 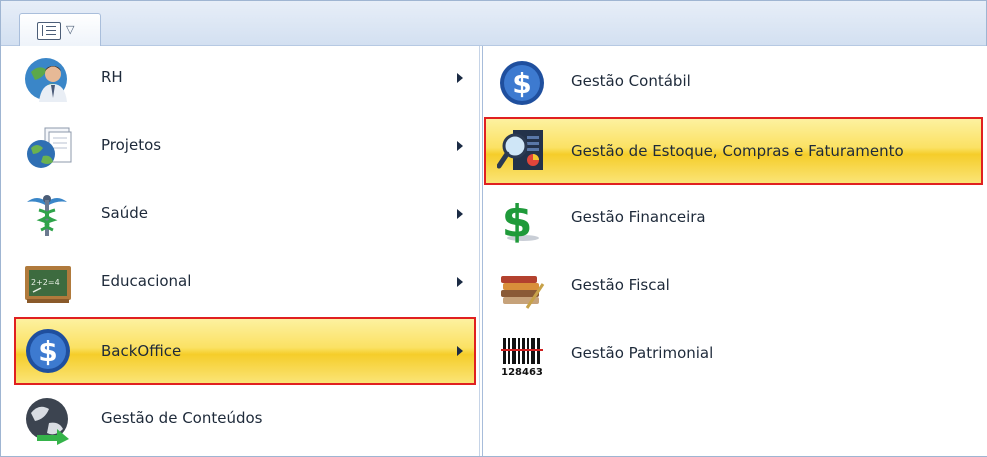 I want to click on submenu-item-label: Gestão Patrimonial, so click(x=642, y=353).